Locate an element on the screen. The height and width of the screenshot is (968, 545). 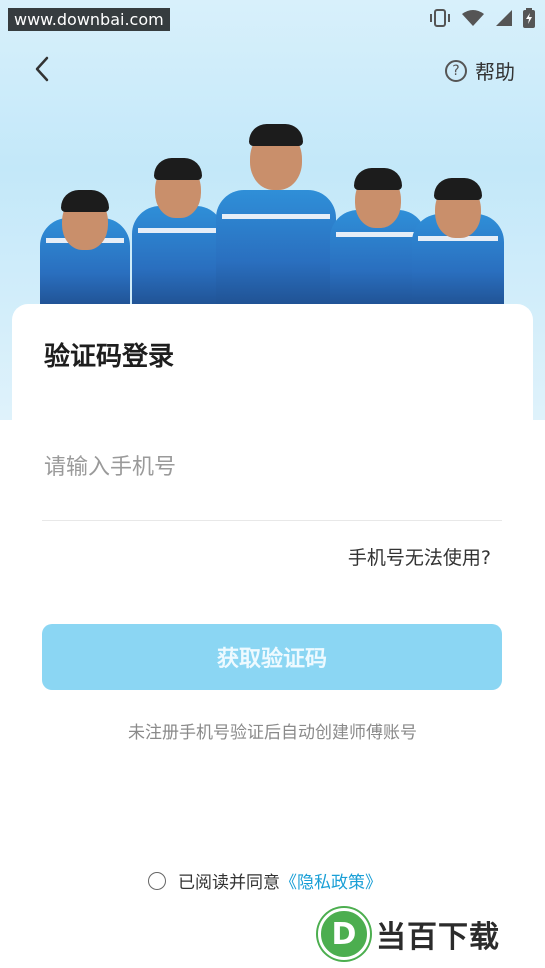
help-label: 帮助 is located at coordinates (495, 72).